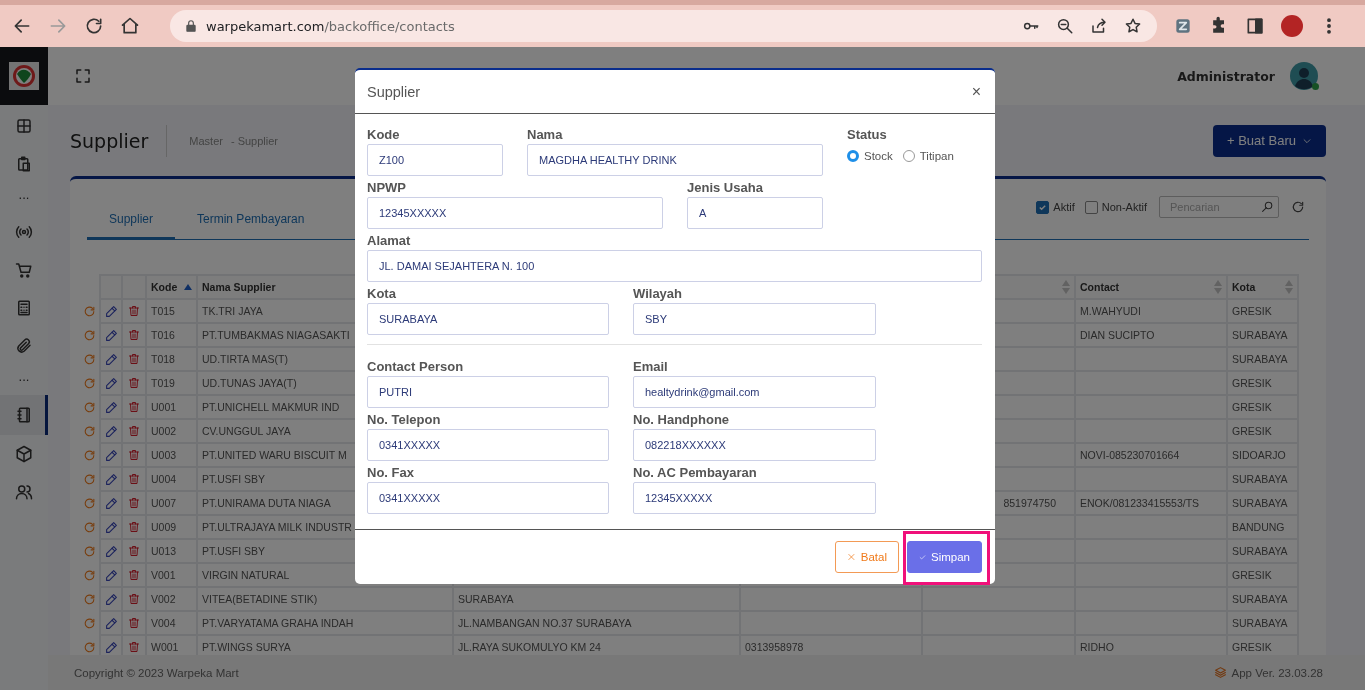 The height and width of the screenshot is (690, 1365). I want to click on input-field: SBY, so click(754, 319).